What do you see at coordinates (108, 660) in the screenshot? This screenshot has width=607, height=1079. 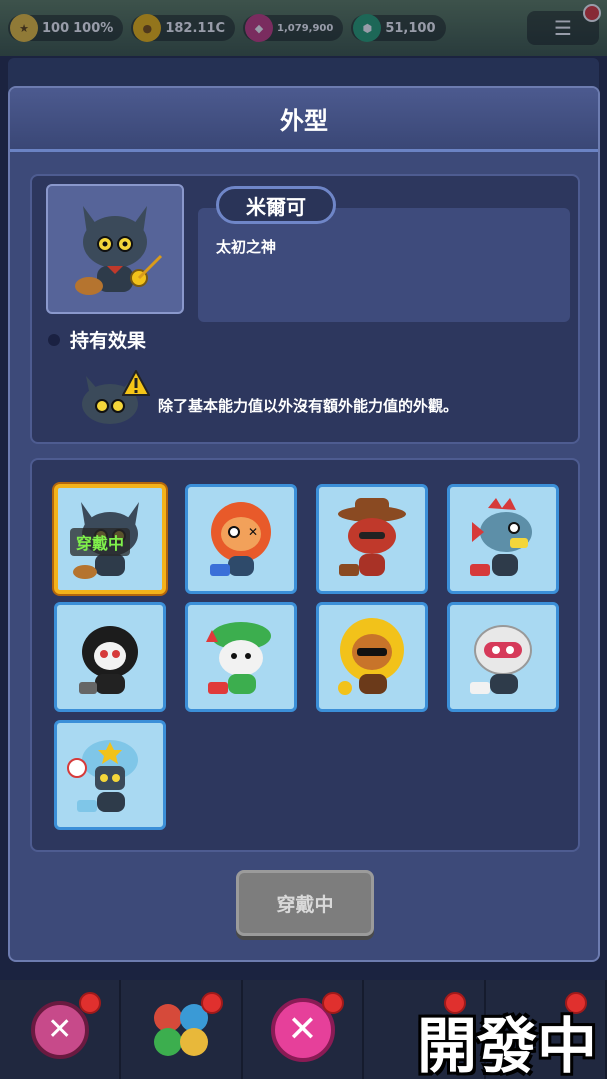 I see `reaper-icon` at bounding box center [108, 660].